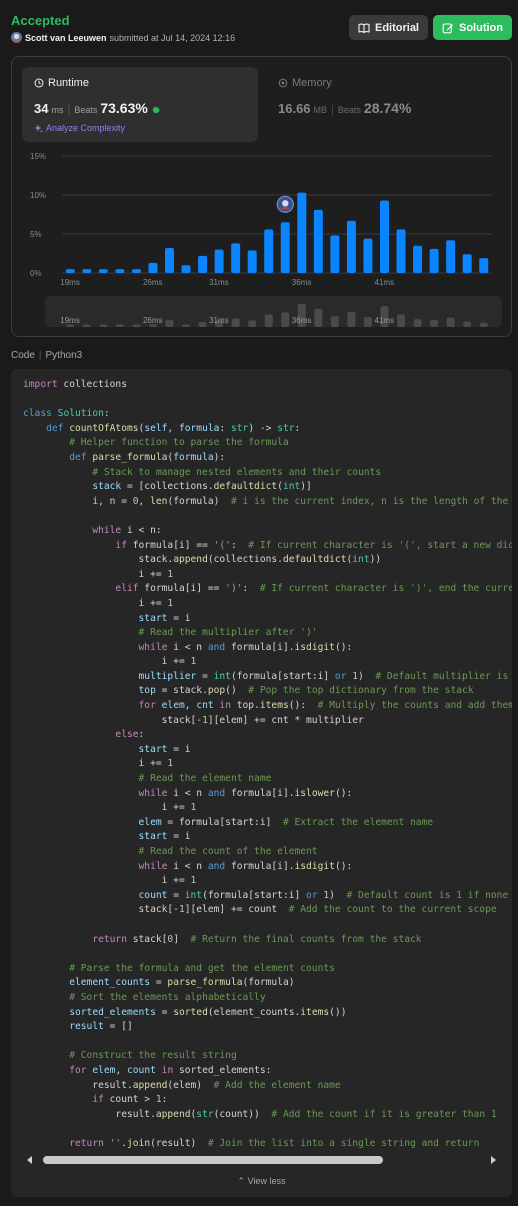 This screenshot has width=518, height=1206. I want to click on y-tick-label: 15%, so click(38, 156).